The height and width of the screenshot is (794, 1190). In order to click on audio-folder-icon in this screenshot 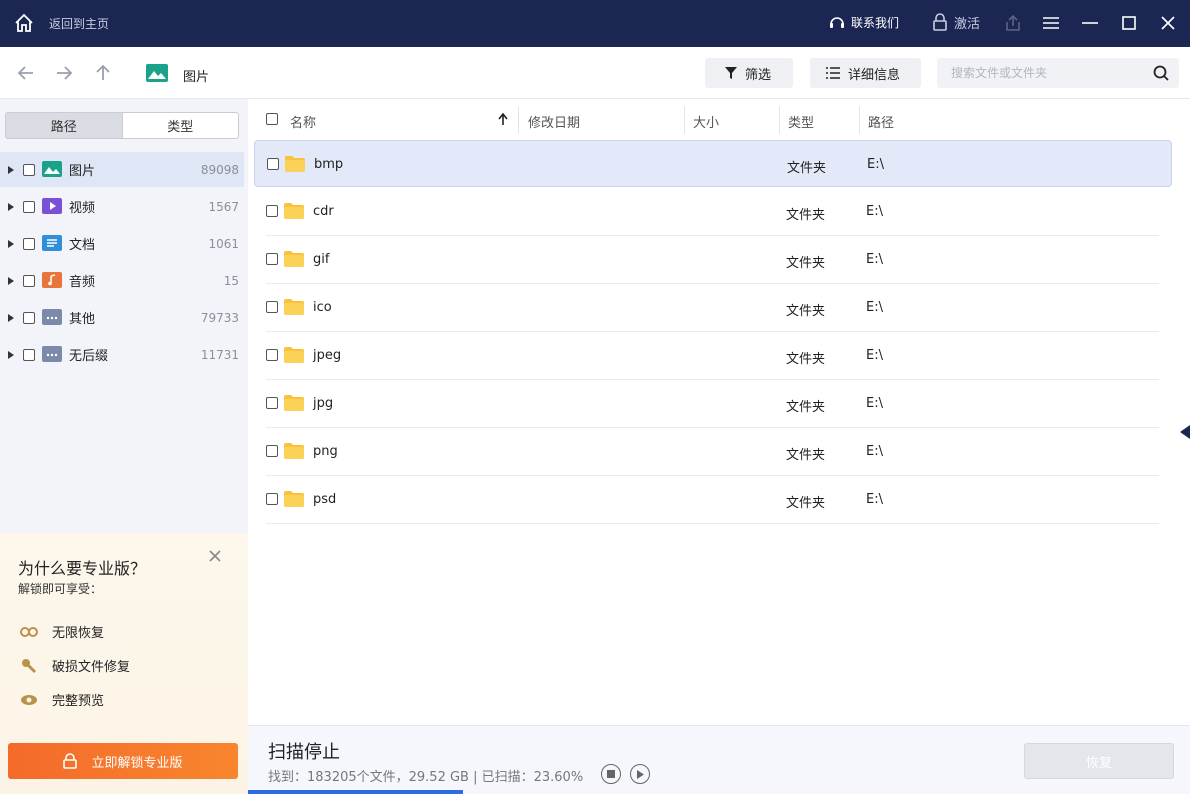, I will do `click(52, 280)`.